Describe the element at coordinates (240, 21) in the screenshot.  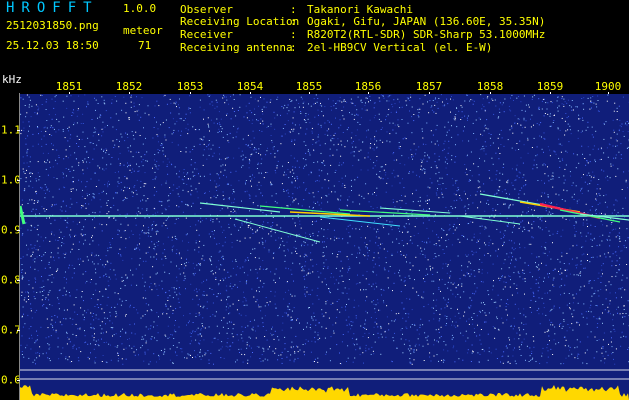
I see `info-key-location: Receiving Location` at that location.